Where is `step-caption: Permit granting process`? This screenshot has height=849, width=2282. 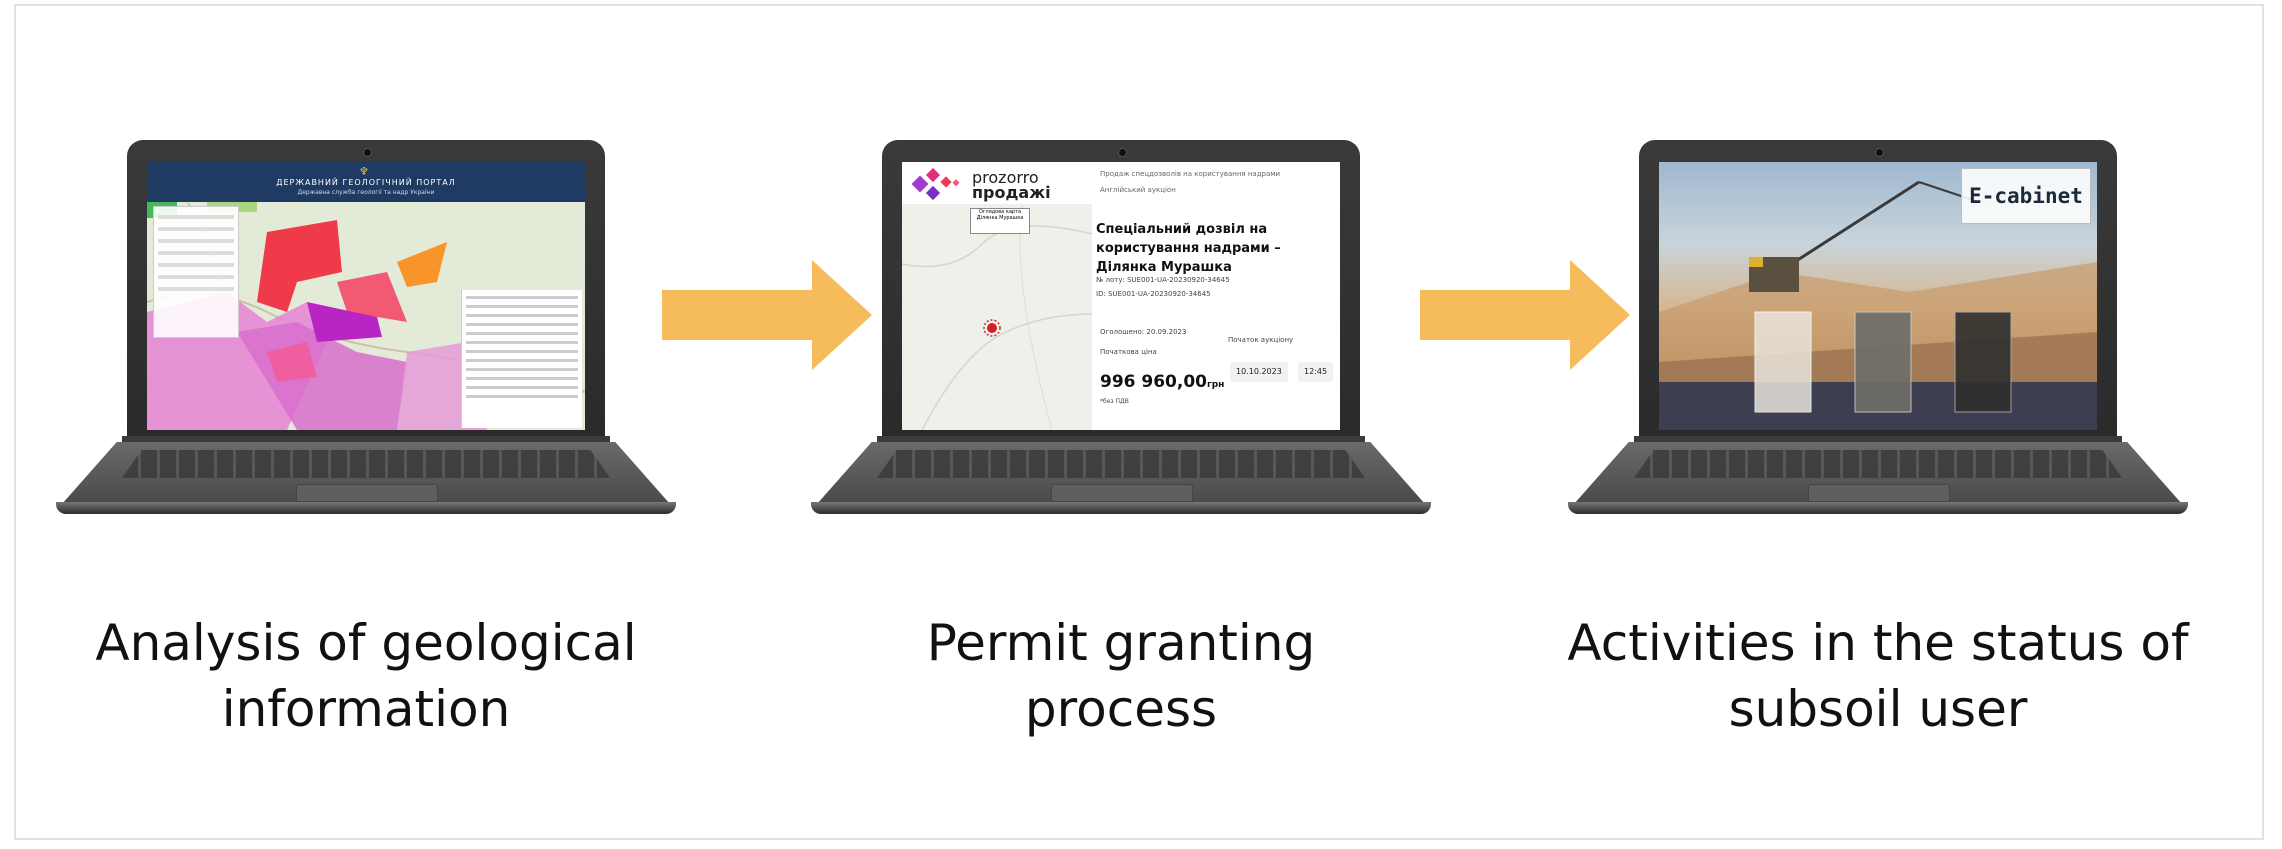
step-caption: Permit granting process is located at coordinates (1121, 676).